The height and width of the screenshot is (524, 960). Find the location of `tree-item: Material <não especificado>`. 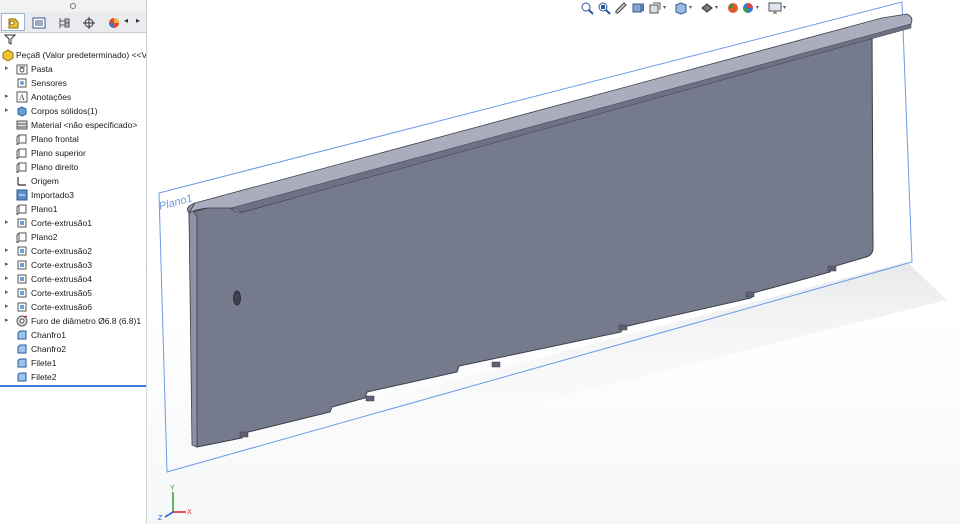

tree-item: Material <não especificado> is located at coordinates (73, 125).